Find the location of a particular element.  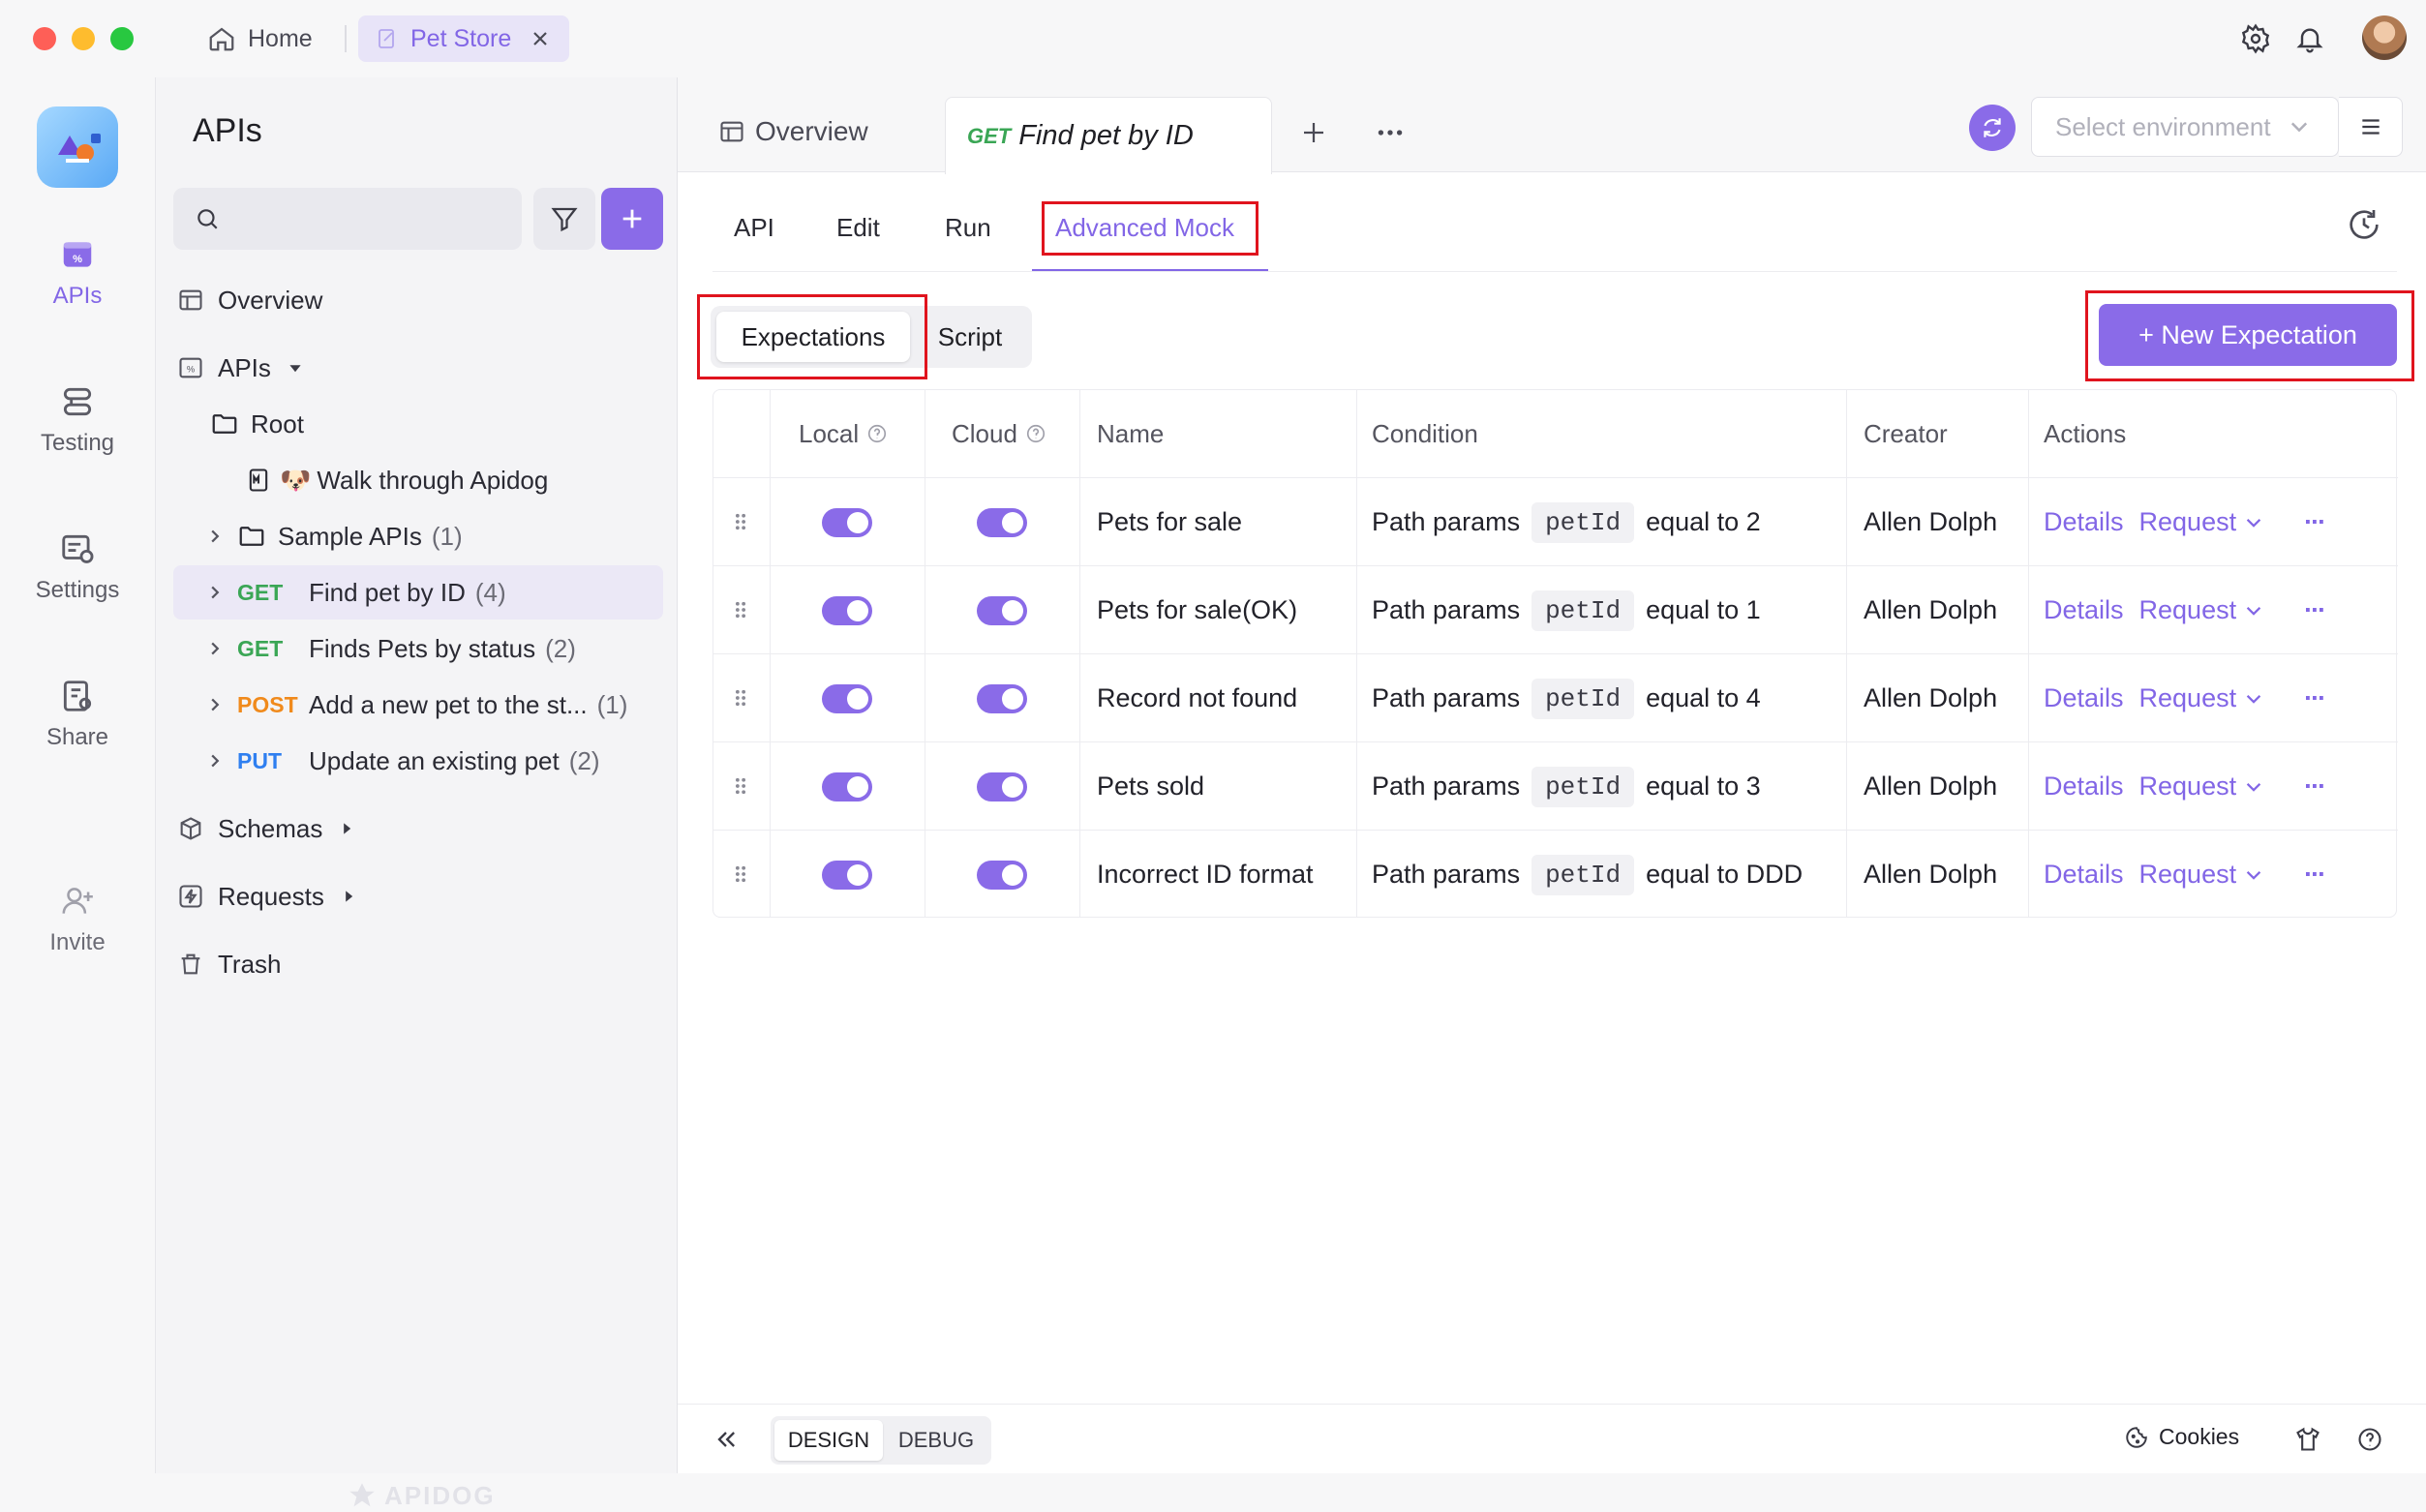

tree-item-endpoint-finds-pets: GET Finds Pets by status (2) is located at coordinates (418, 648).